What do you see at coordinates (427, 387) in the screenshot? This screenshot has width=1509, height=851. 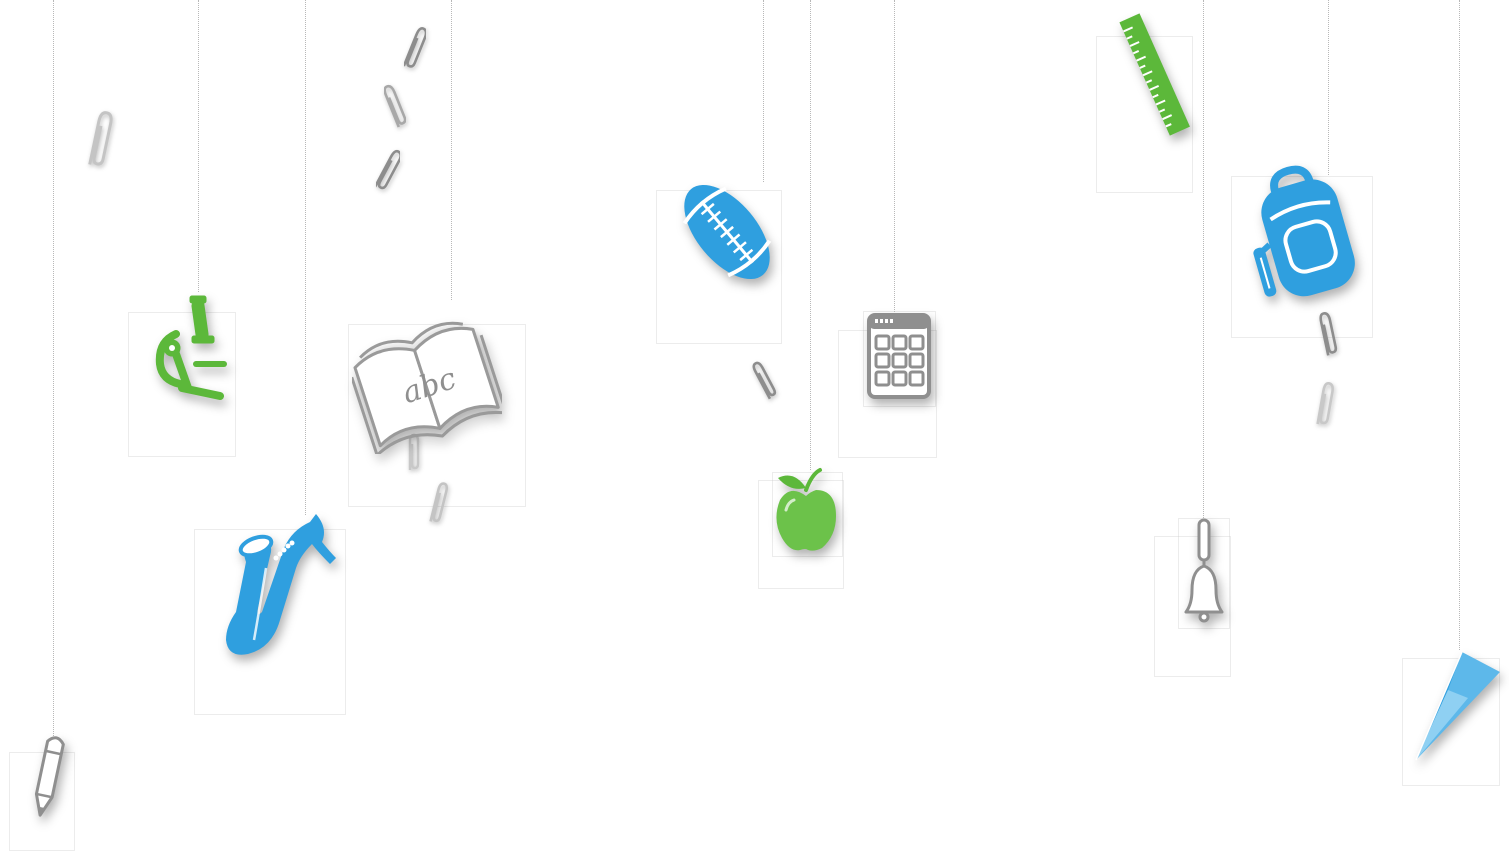 I see `open-book-icon: abc` at bounding box center [427, 387].